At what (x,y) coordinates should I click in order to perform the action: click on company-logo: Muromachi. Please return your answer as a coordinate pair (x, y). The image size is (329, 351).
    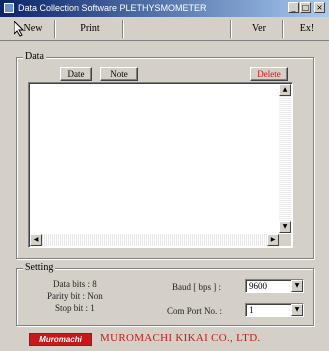
    Looking at the image, I should click on (60, 339).